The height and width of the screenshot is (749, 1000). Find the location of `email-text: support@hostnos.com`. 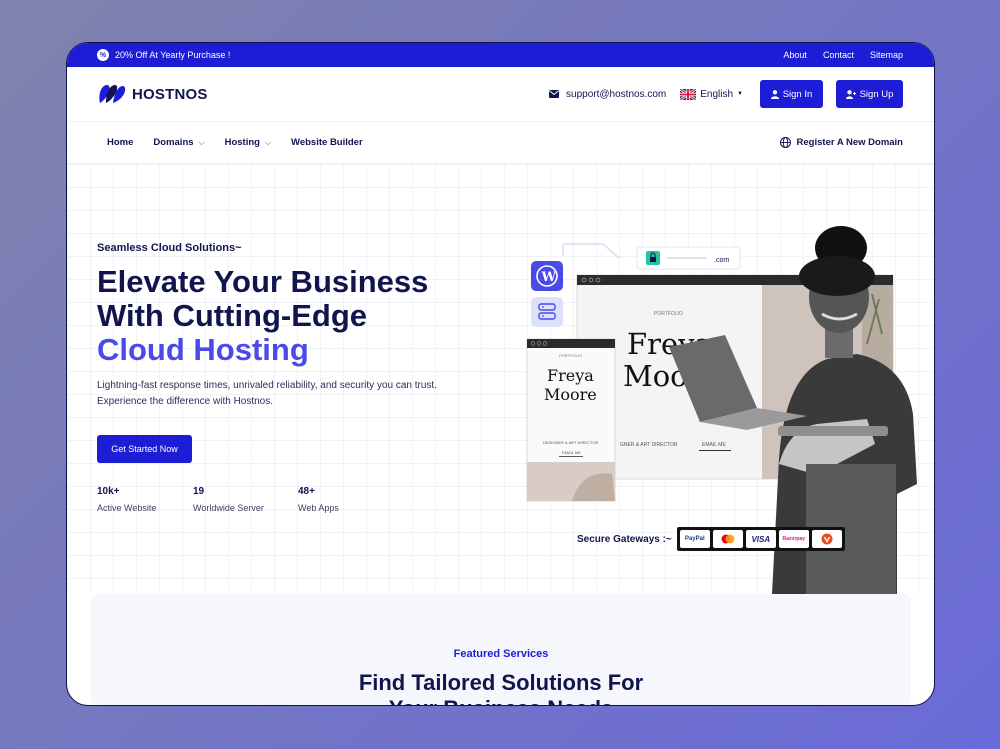

email-text: support@hostnos.com is located at coordinates (616, 94).